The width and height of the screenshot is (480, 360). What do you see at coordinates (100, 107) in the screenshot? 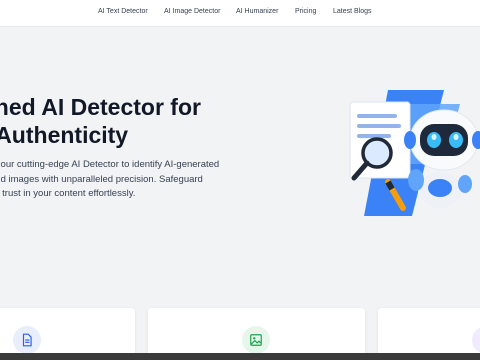
I see `hero-title-line: ched AI Detector for` at bounding box center [100, 107].